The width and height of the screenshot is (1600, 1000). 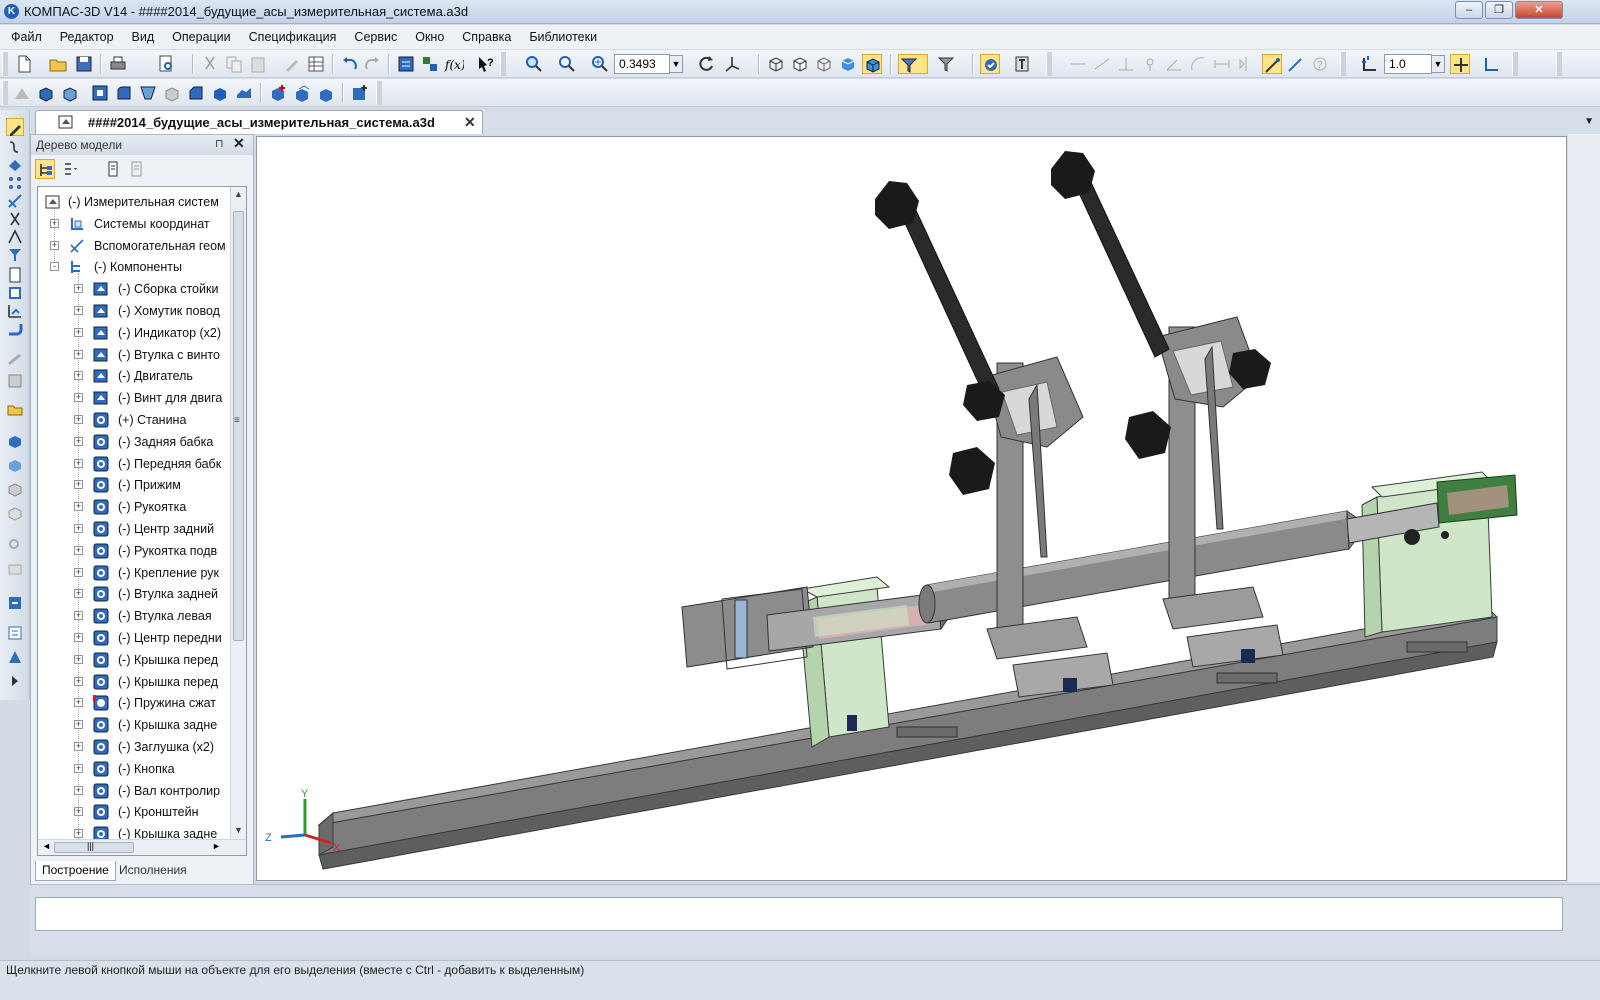 What do you see at coordinates (15, 657) in the screenshot?
I see `attributes-icon` at bounding box center [15, 657].